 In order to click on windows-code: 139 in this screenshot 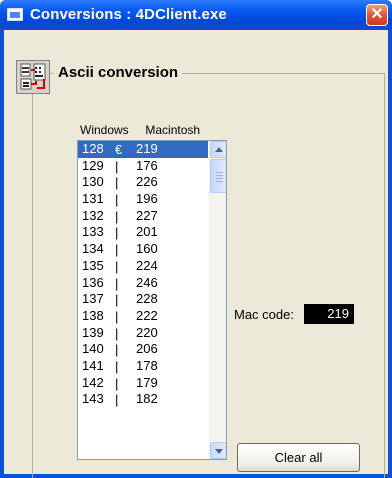, I will do `click(93, 332)`.